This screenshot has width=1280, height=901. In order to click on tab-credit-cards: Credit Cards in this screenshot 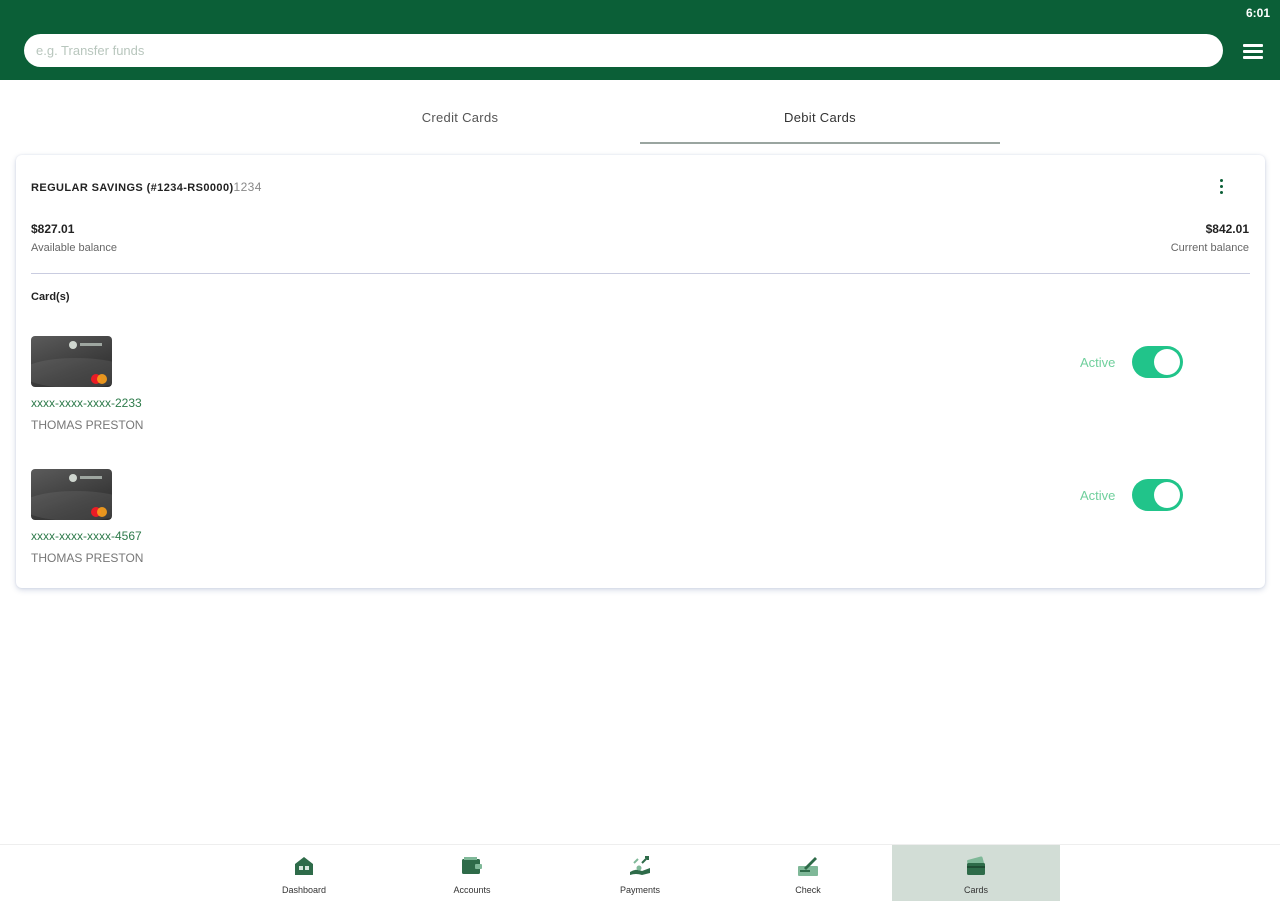, I will do `click(460, 120)`.